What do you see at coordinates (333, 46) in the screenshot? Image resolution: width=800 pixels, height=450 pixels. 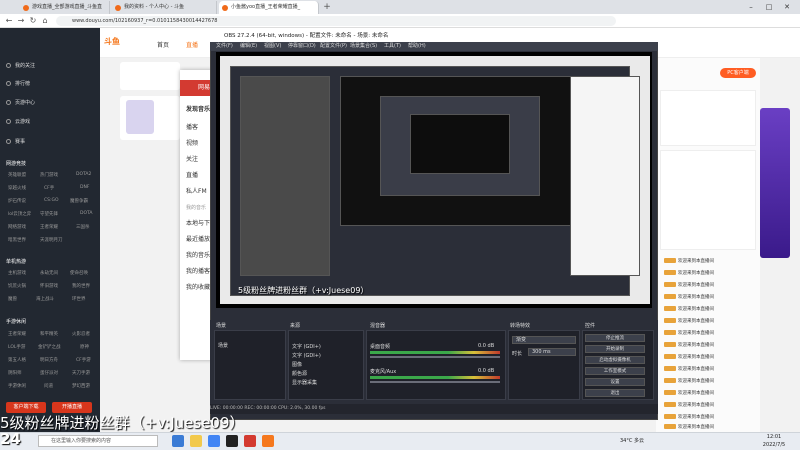 I see `menu-profile: 配置文件(P)` at bounding box center [333, 46].